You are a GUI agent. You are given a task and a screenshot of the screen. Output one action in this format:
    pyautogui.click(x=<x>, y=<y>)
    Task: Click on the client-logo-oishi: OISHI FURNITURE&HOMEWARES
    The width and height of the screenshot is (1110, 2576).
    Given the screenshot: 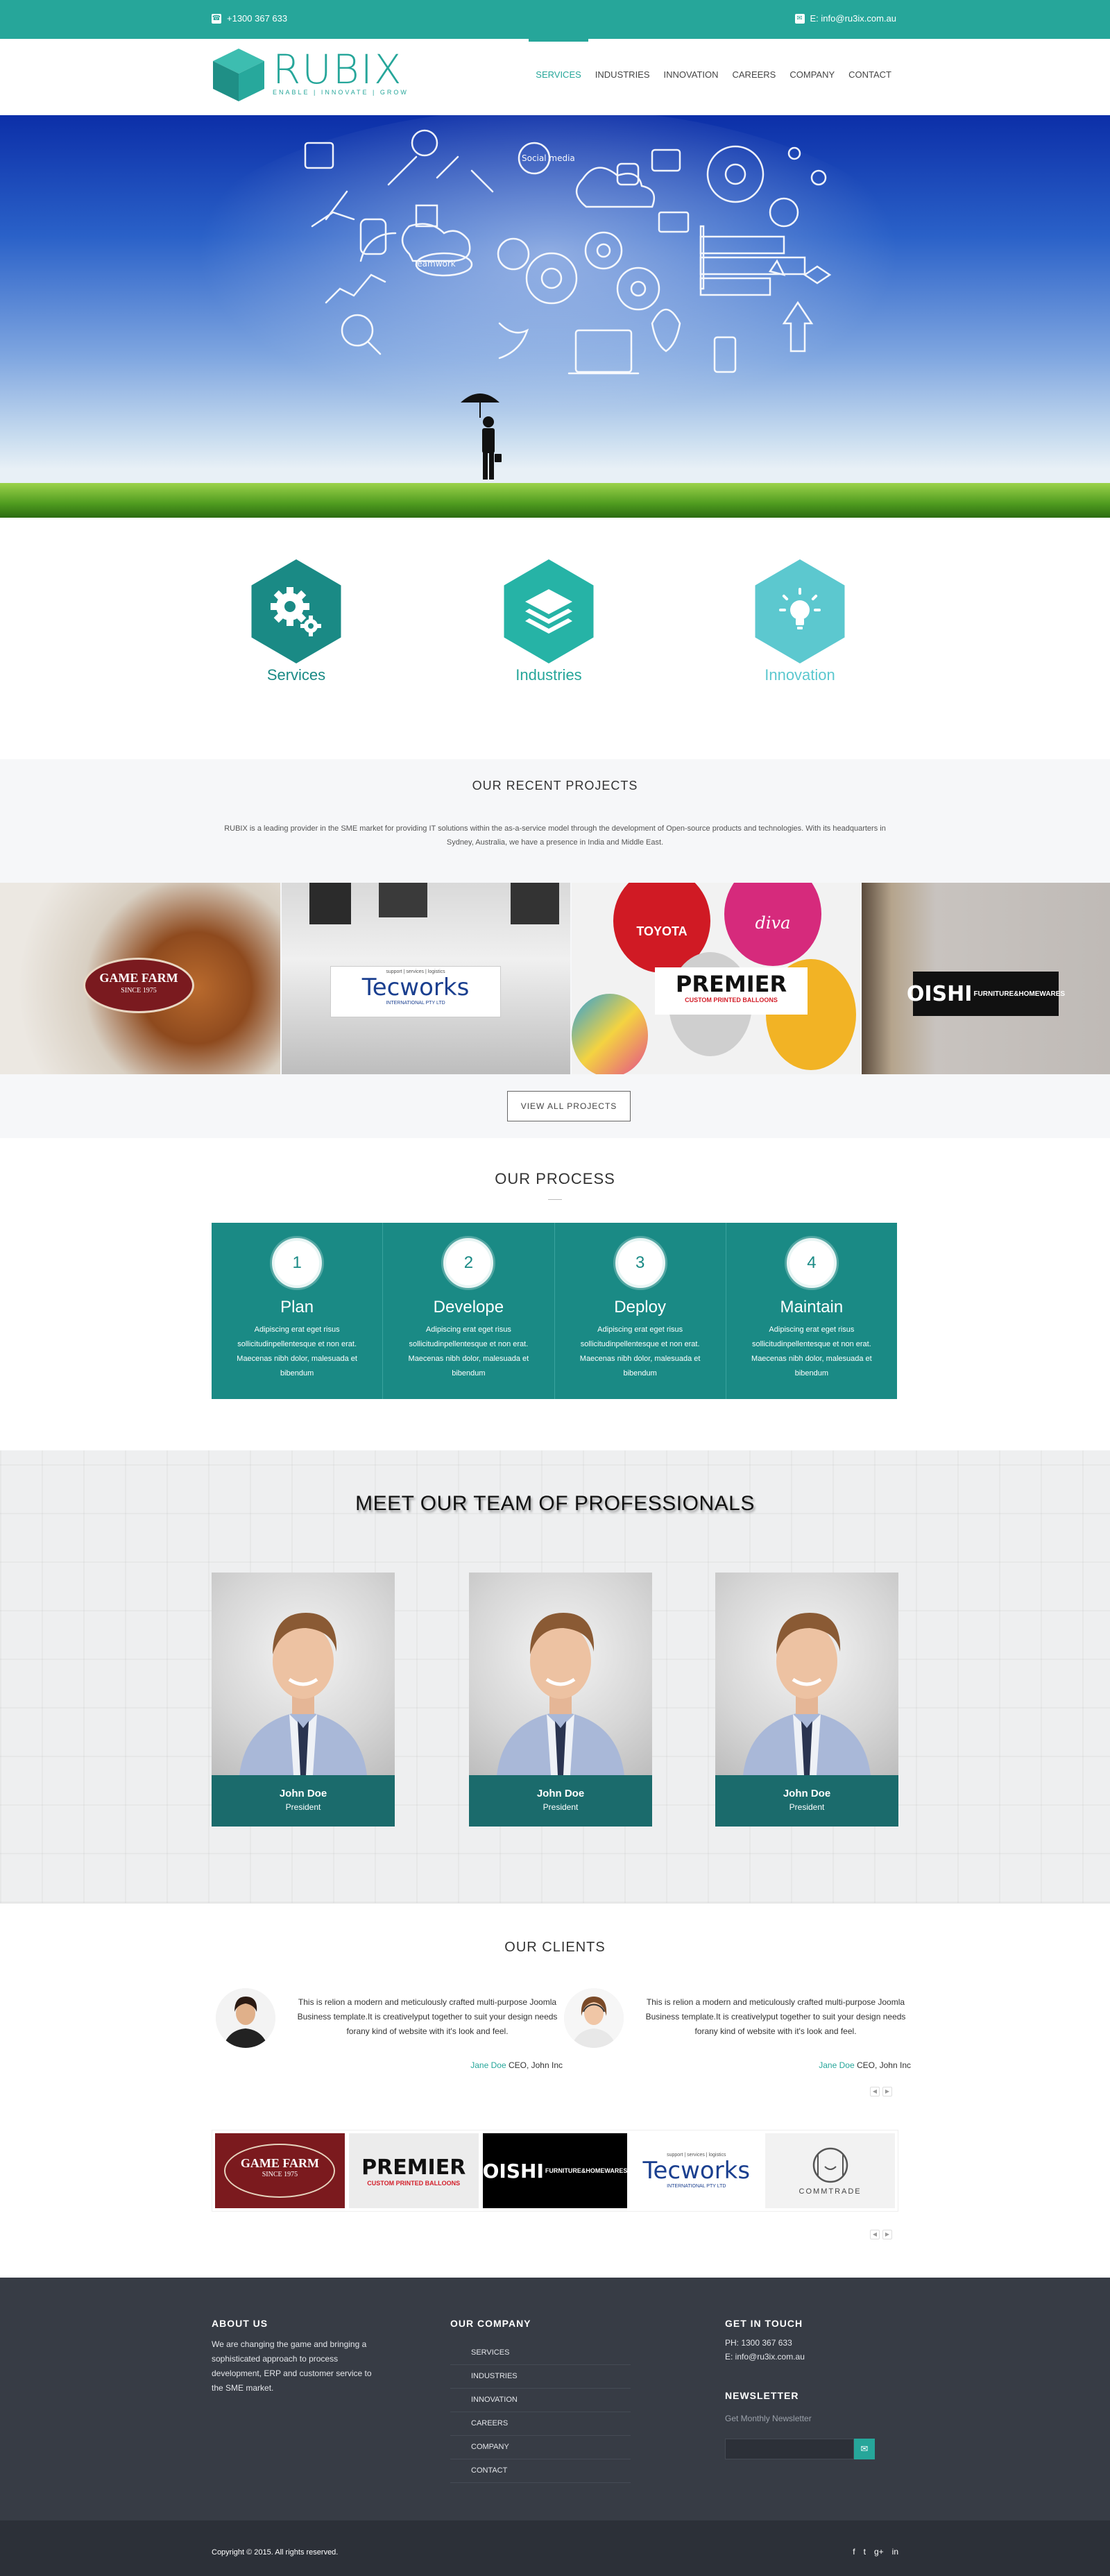 What is the action you would take?
    pyautogui.click(x=555, y=2171)
    